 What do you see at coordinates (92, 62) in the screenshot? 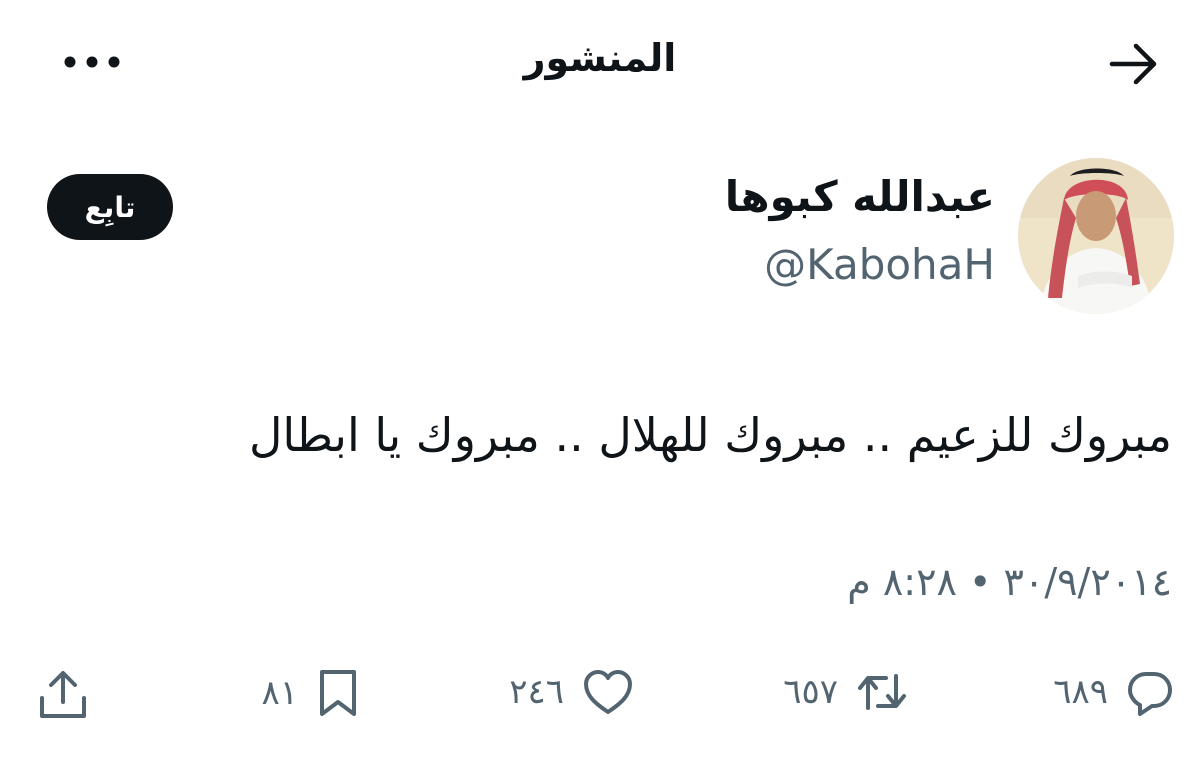
I see `more-horizontal-icon` at bounding box center [92, 62].